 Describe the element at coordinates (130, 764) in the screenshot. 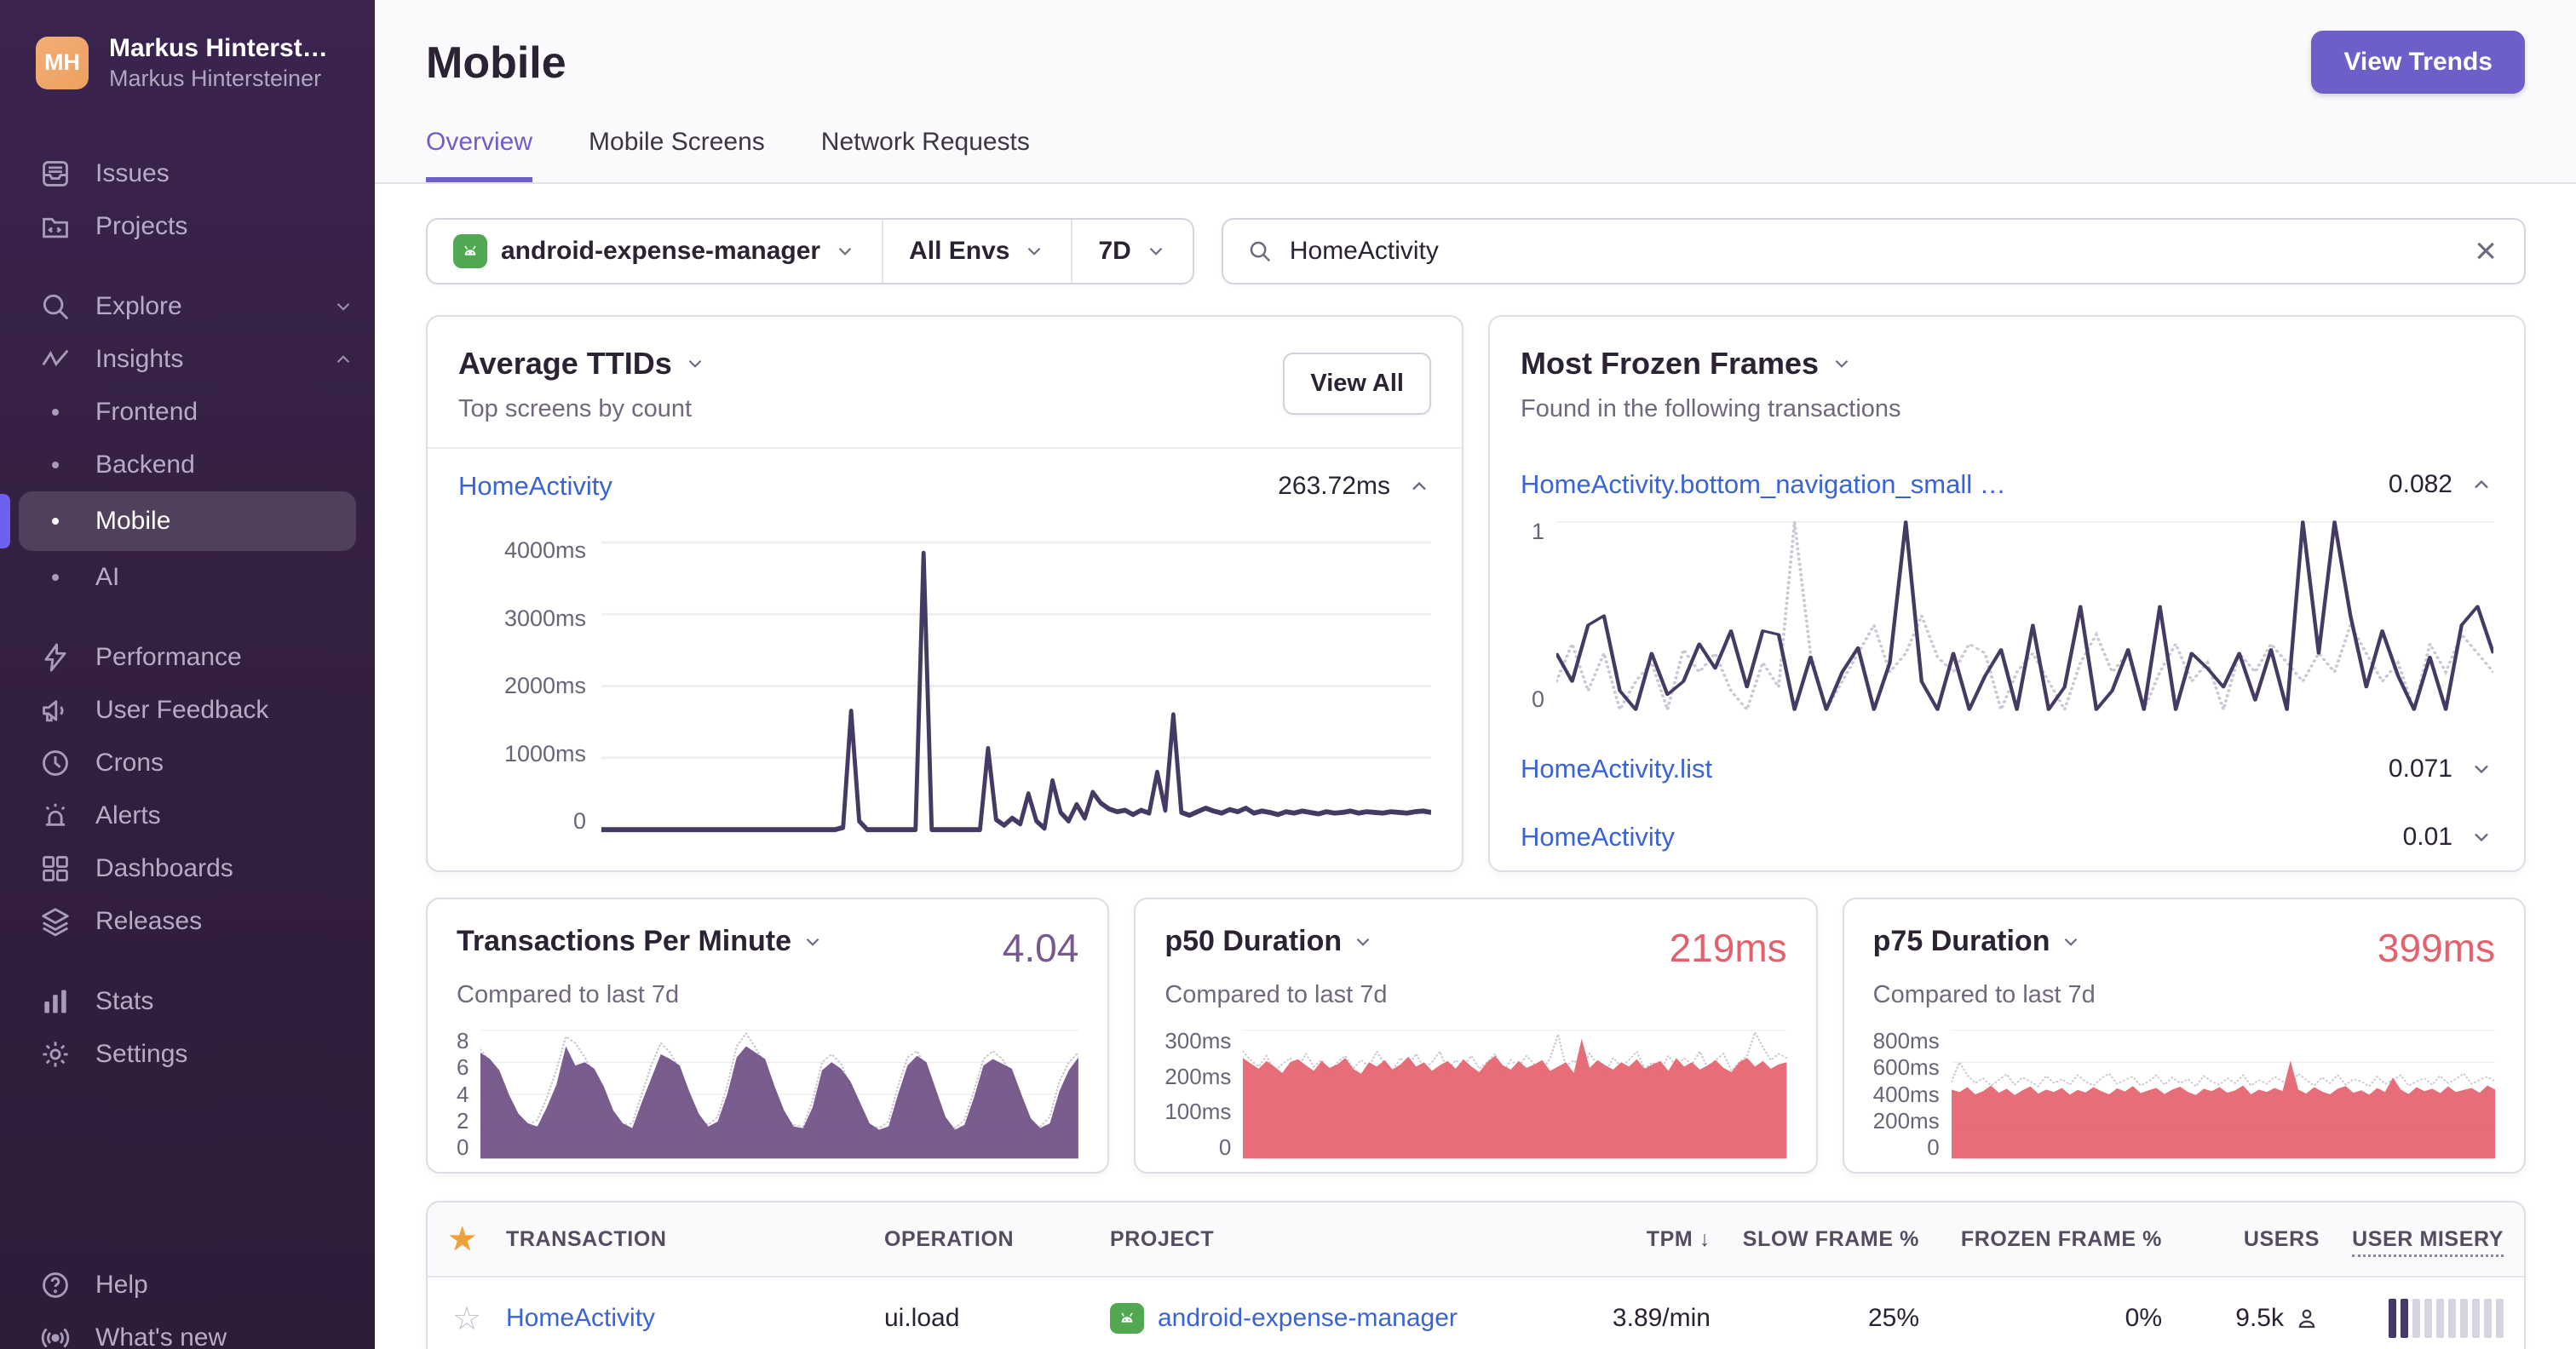

I see `sidebar-item-label: Crons` at that location.